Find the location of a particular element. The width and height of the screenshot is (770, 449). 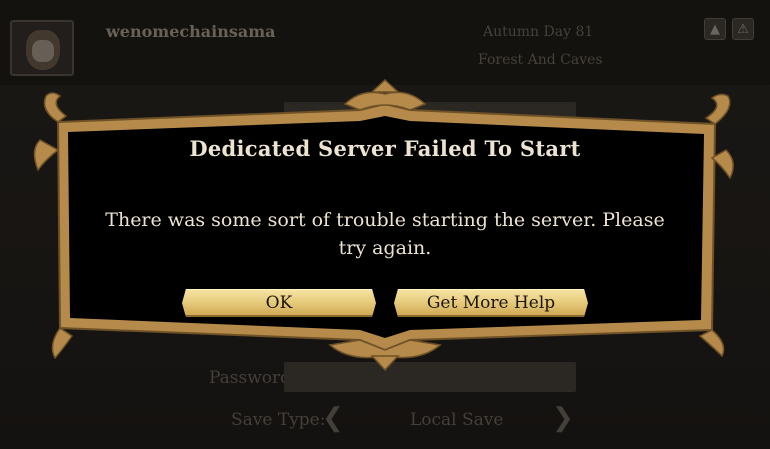

corner-flourish-tr is located at coordinates (717, 109).